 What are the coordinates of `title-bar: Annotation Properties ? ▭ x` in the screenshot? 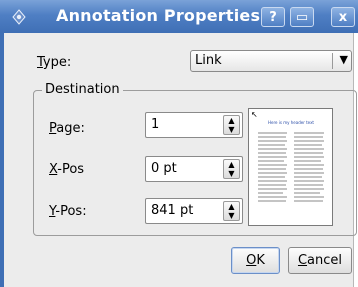 It's located at (179, 16).